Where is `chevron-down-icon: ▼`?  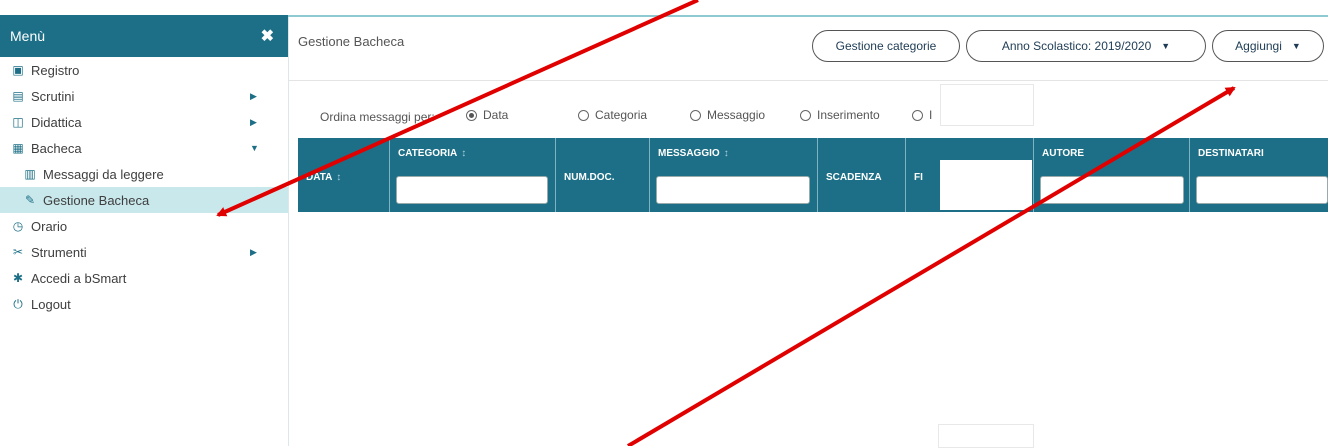 chevron-down-icon: ▼ is located at coordinates (254, 148).